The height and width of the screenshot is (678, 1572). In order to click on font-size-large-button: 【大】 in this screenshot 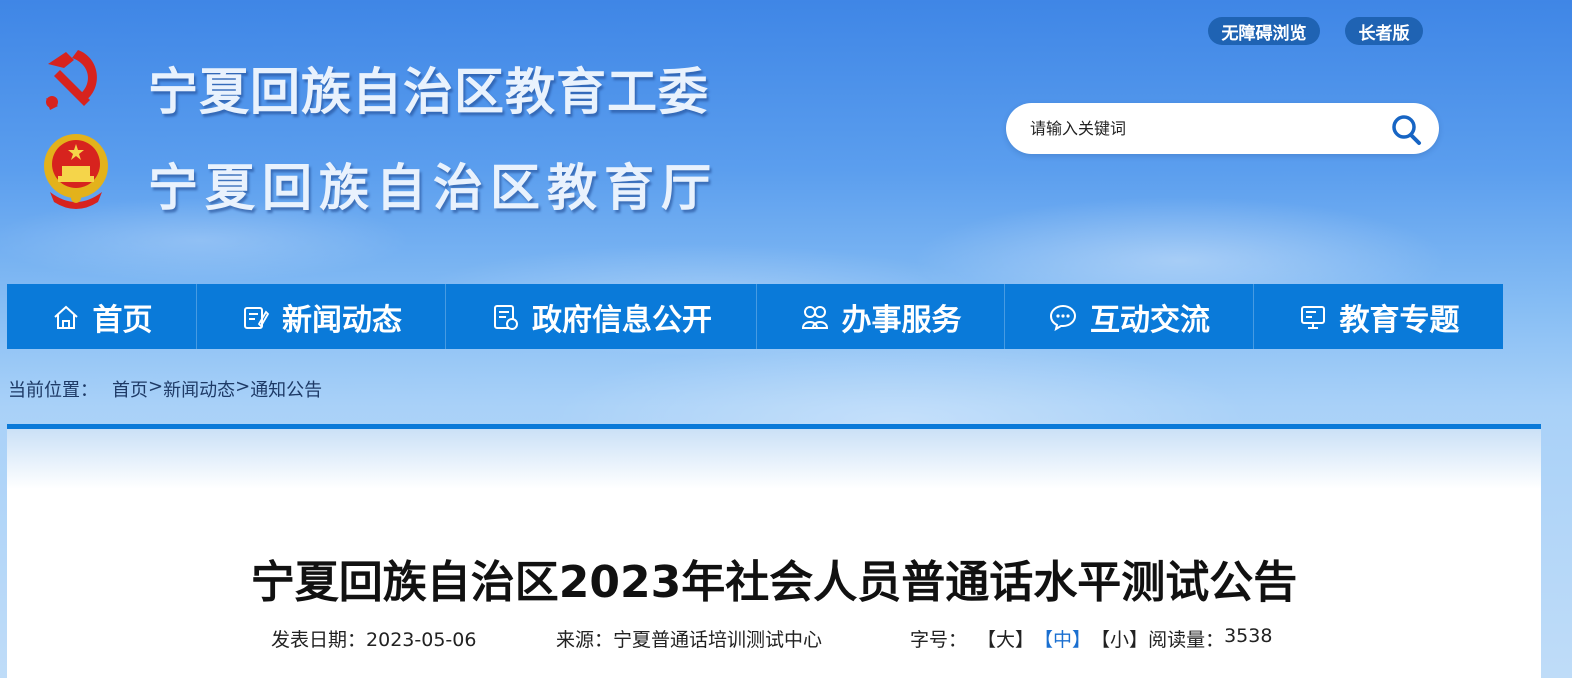, I will do `click(1005, 638)`.